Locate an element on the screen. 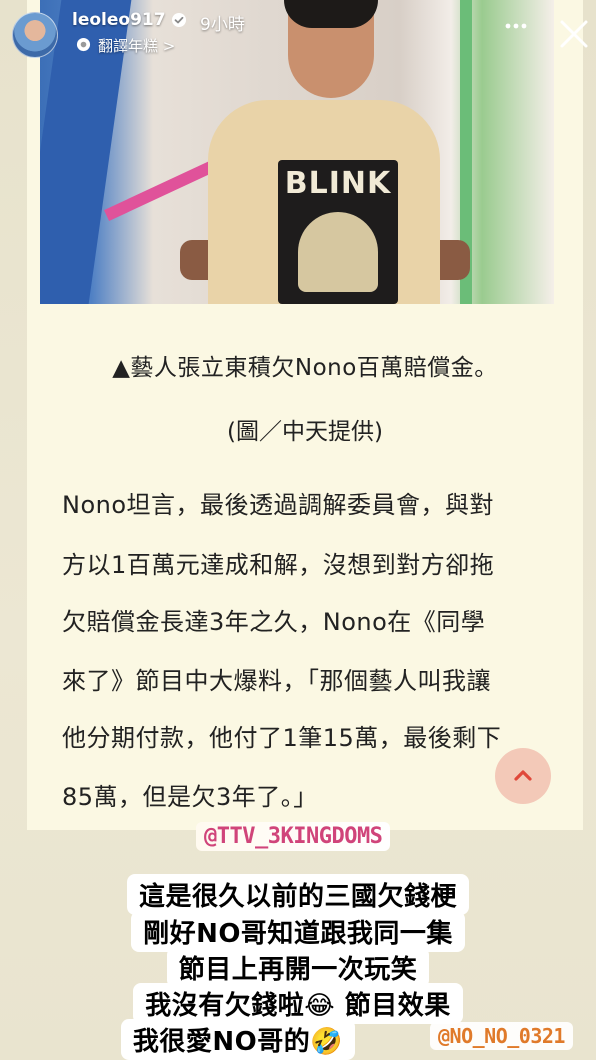 The height and width of the screenshot is (1060, 596). shirt-print: BLINK is located at coordinates (338, 232).